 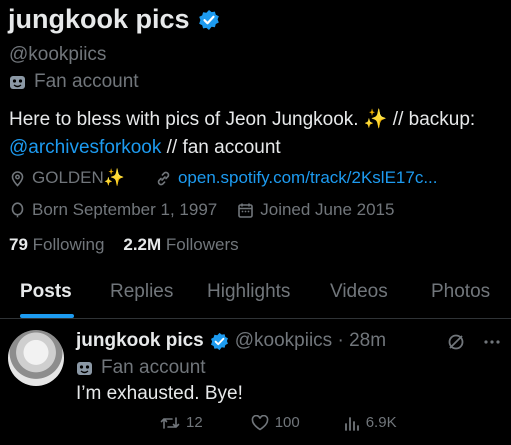 What do you see at coordinates (78, 177) in the screenshot?
I see `location-text: GOLDEN✨` at bounding box center [78, 177].